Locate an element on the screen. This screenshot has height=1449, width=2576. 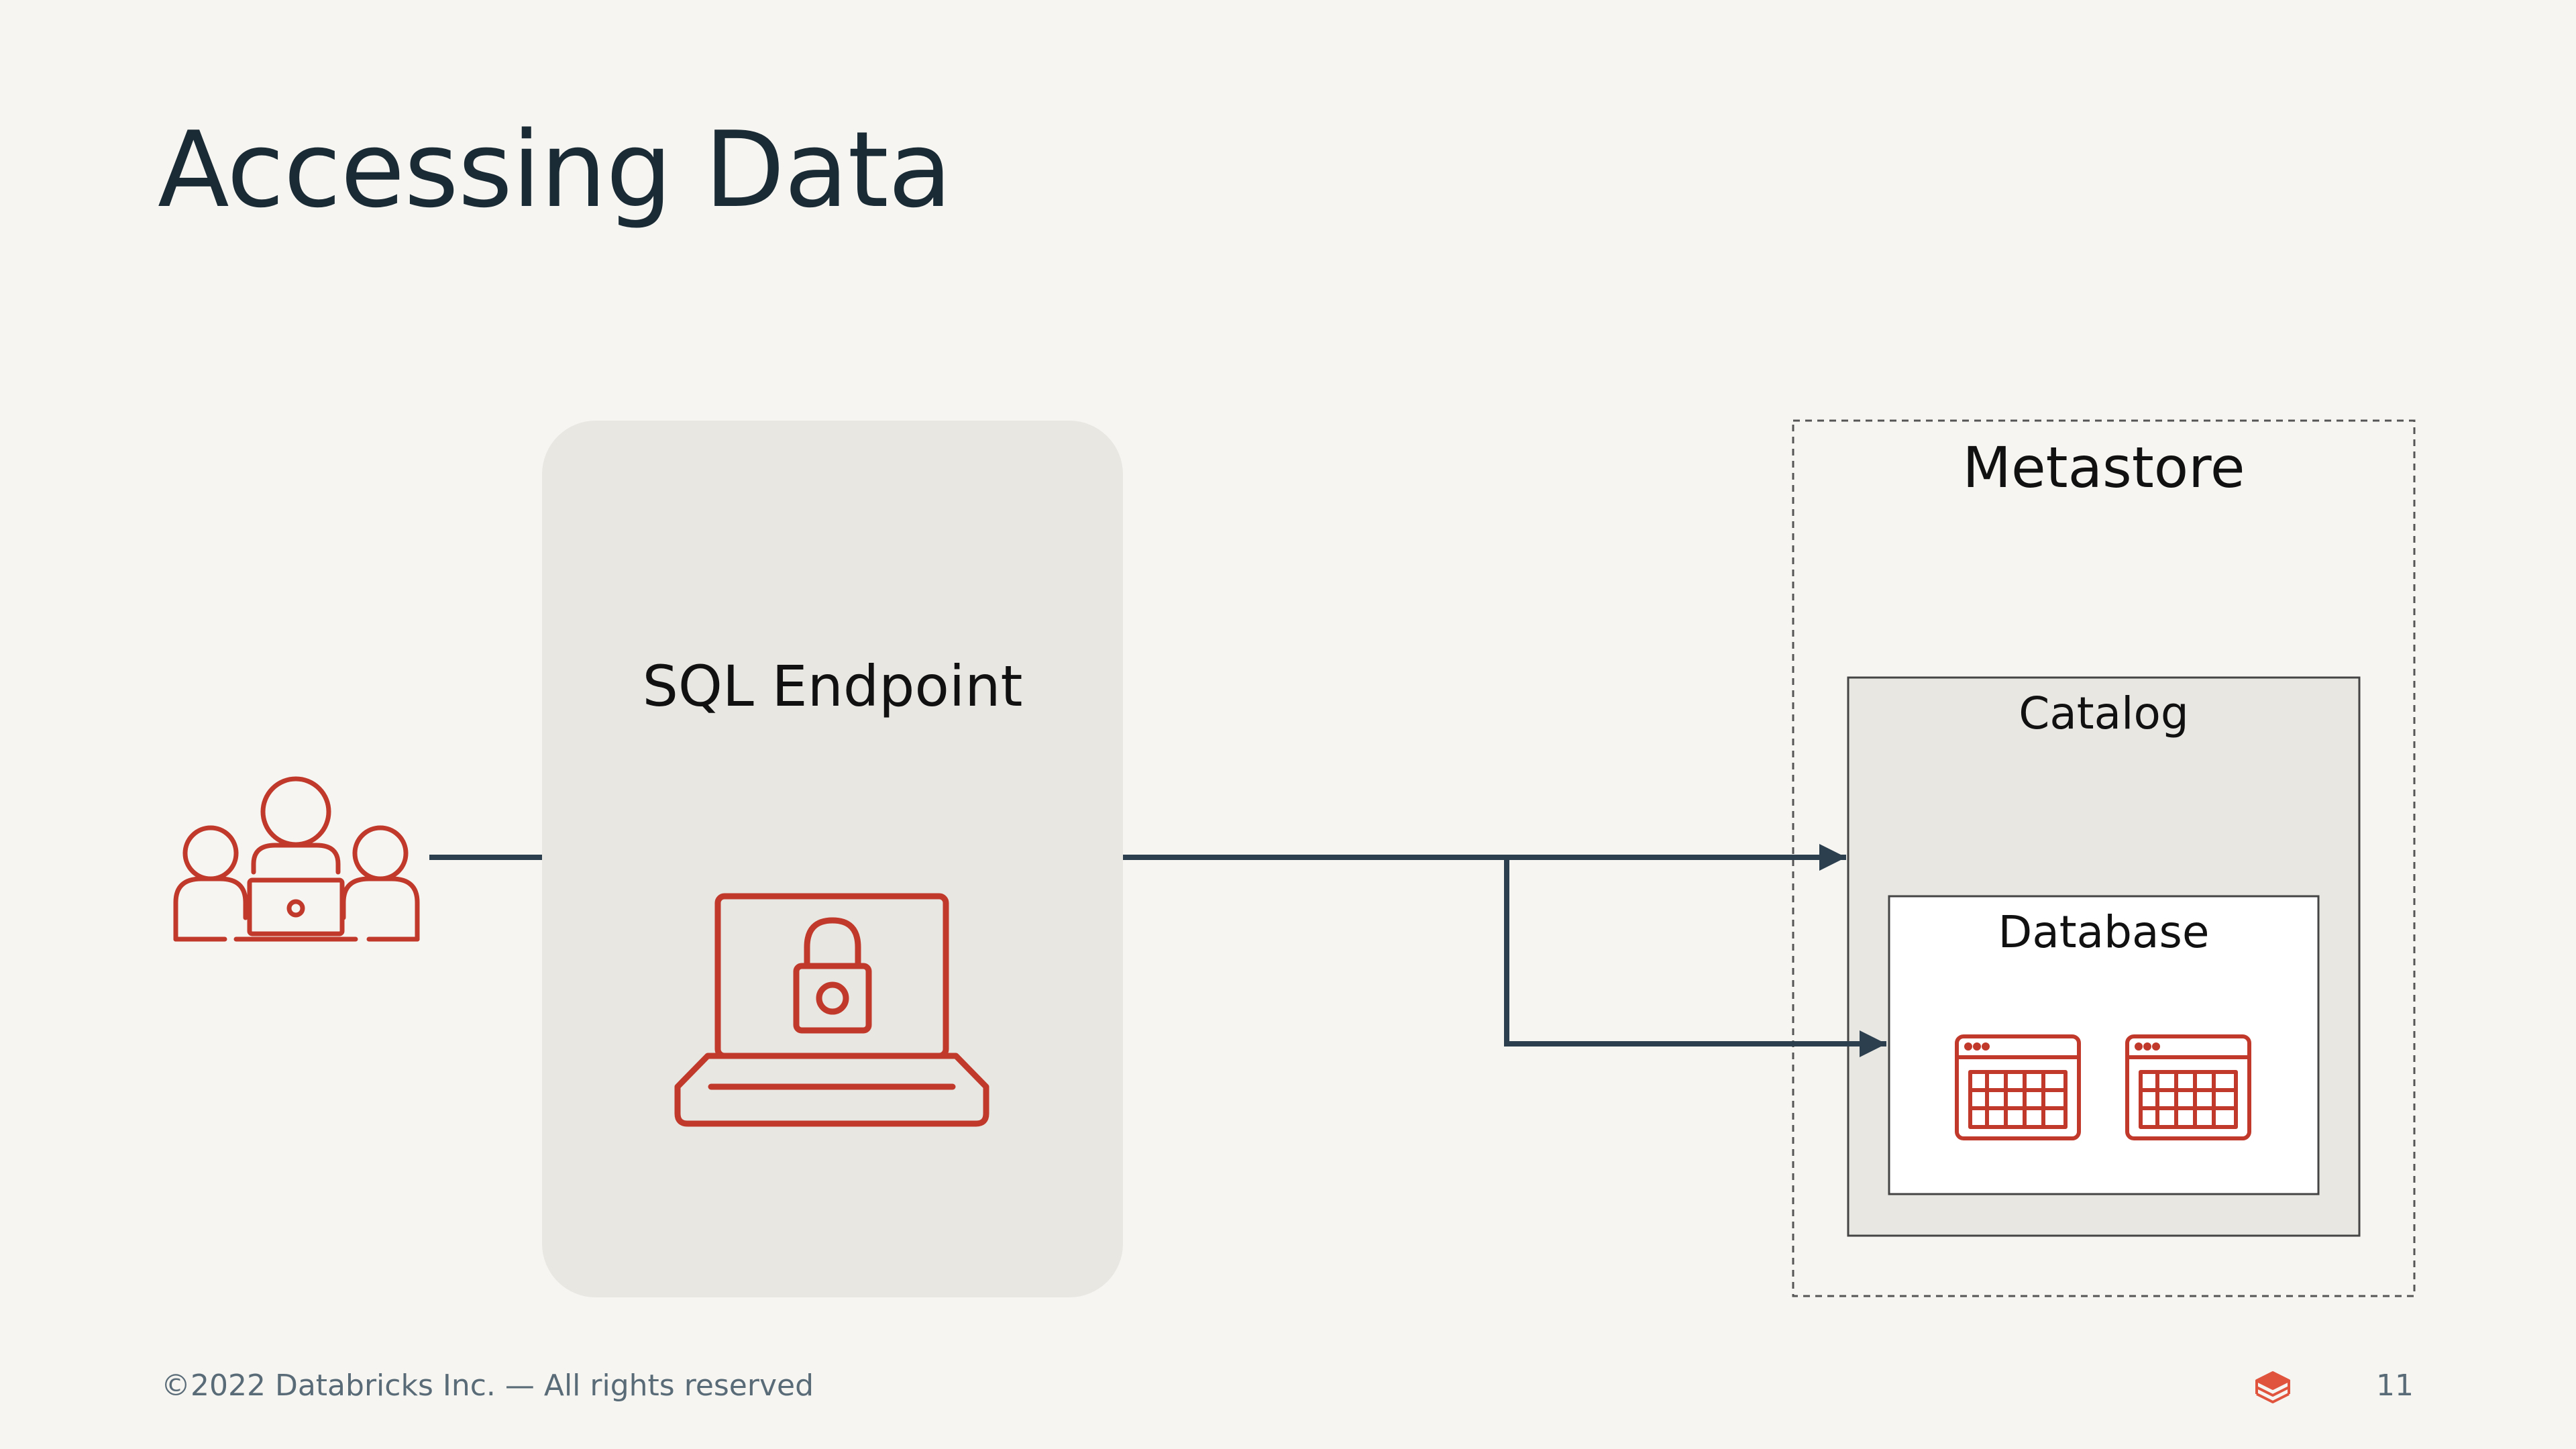
page-number: 11 is located at coordinates (2395, 1385).